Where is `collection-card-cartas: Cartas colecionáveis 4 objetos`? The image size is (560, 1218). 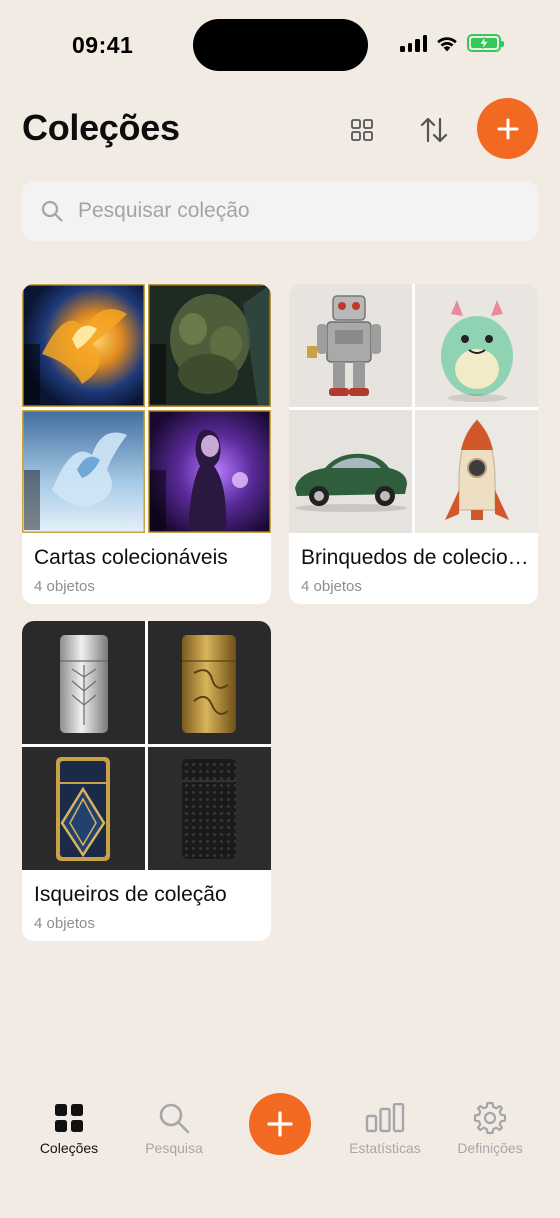
collection-card-cartas: Cartas colecionáveis 4 objetos is located at coordinates (146, 444).